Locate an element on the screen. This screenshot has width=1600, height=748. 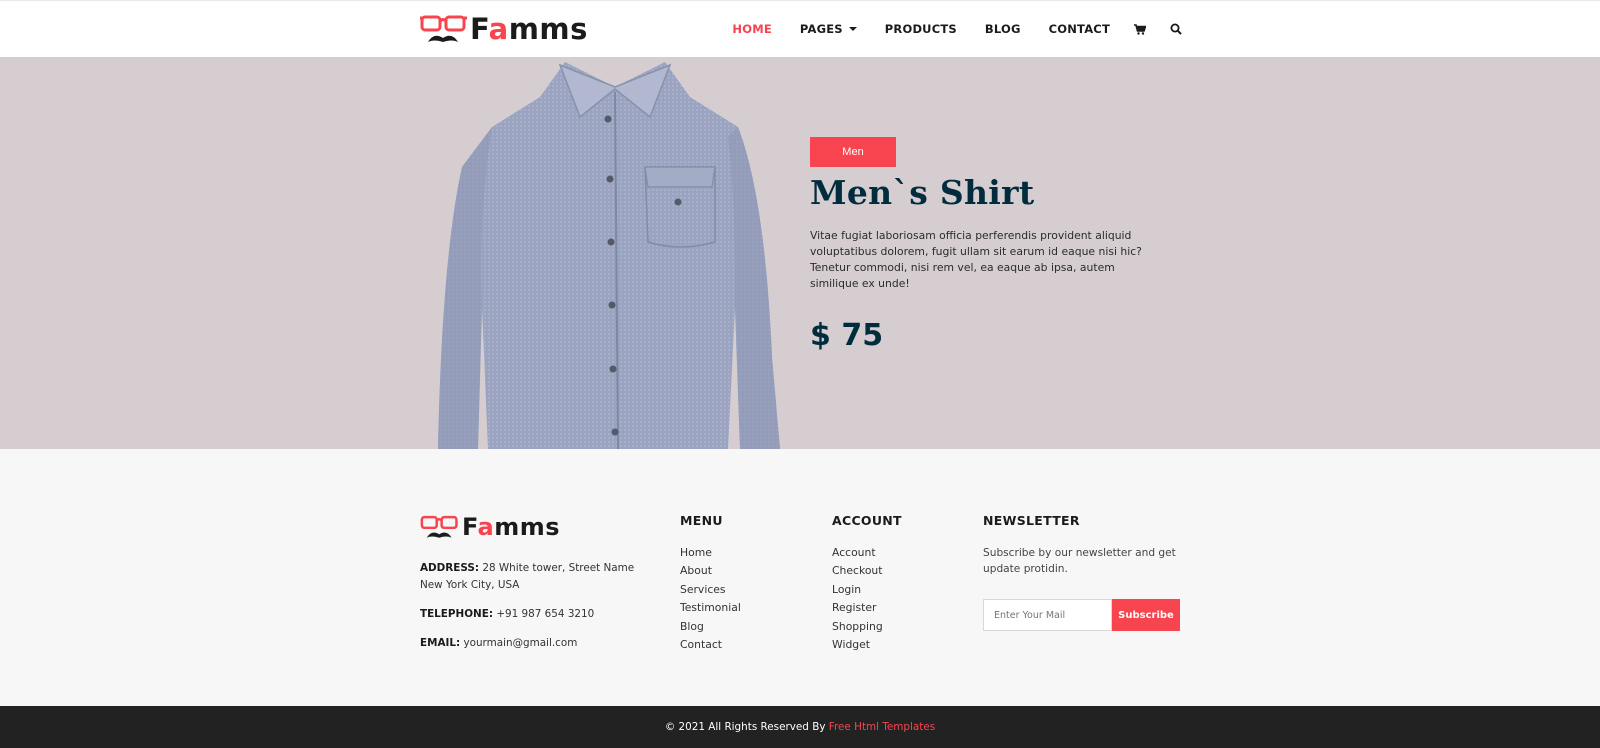
nav-contact: Contact is located at coordinates (1079, 29).